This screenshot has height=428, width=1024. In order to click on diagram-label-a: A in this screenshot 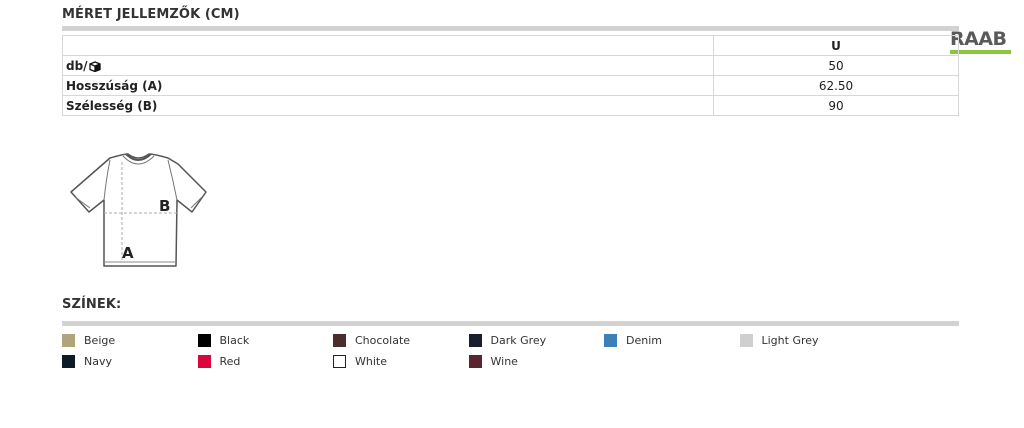, I will do `click(128, 253)`.